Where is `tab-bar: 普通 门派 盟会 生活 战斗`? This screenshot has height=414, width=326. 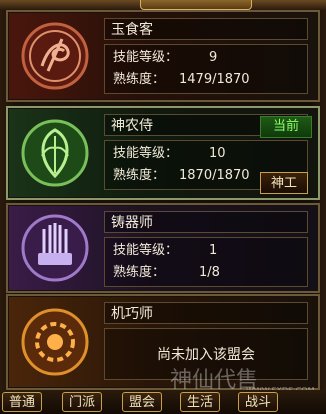 tab-bar: 普通 门派 盟会 生活 战斗 is located at coordinates (163, 402).